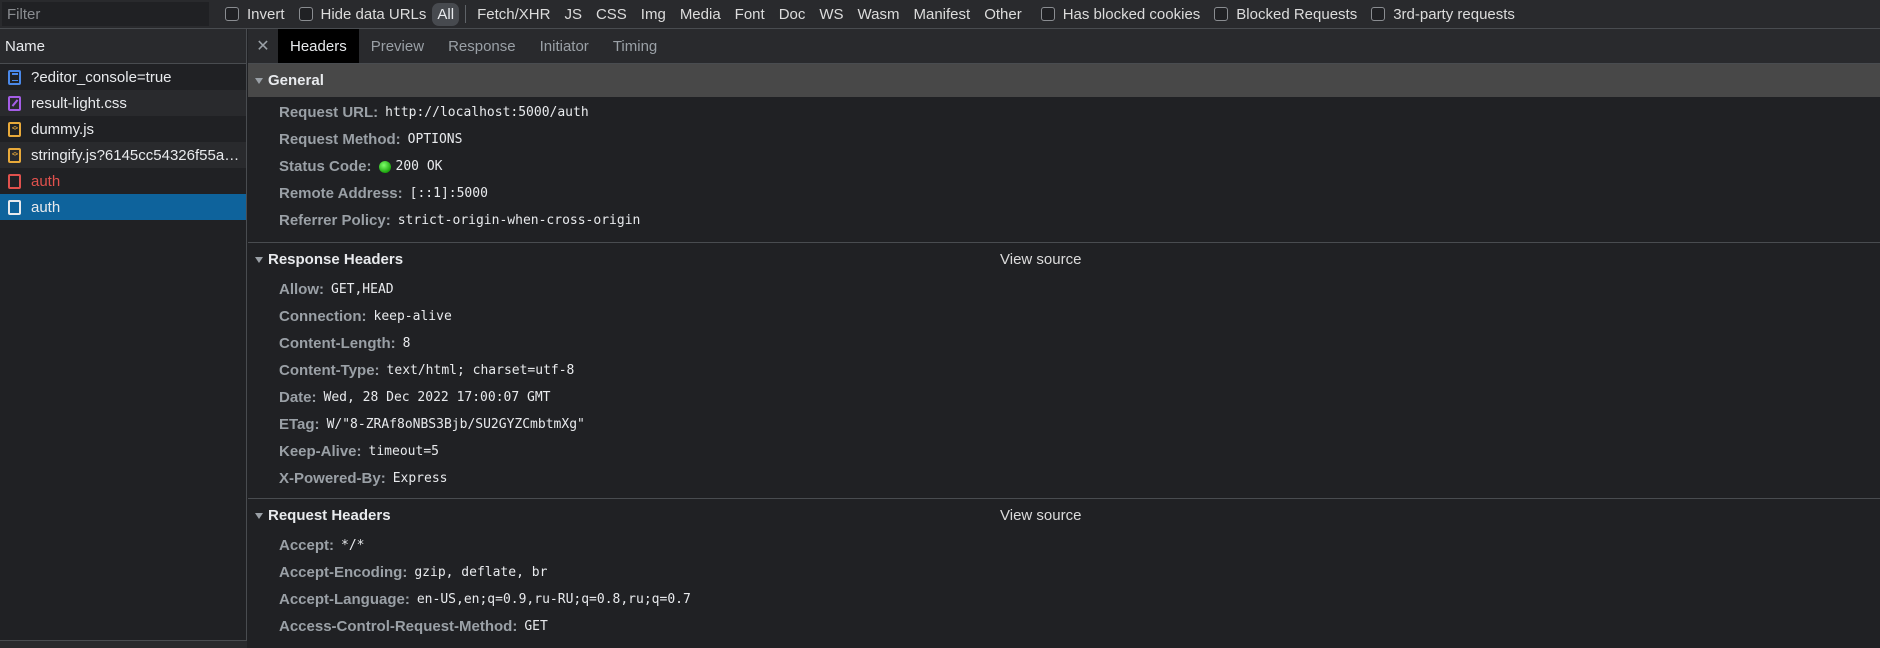  I want to click on third-party-requests-checkbox: 3rd-party requests, so click(1443, 14).